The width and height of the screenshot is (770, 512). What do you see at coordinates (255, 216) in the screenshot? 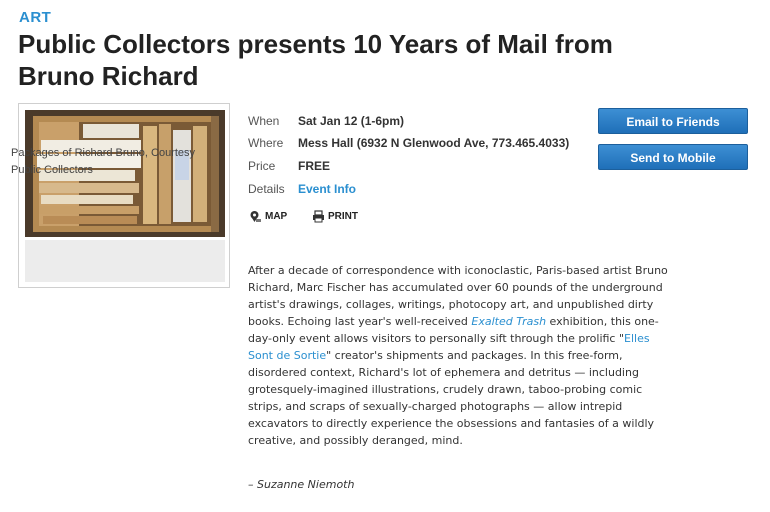
I see `map-pin-icon` at bounding box center [255, 216].